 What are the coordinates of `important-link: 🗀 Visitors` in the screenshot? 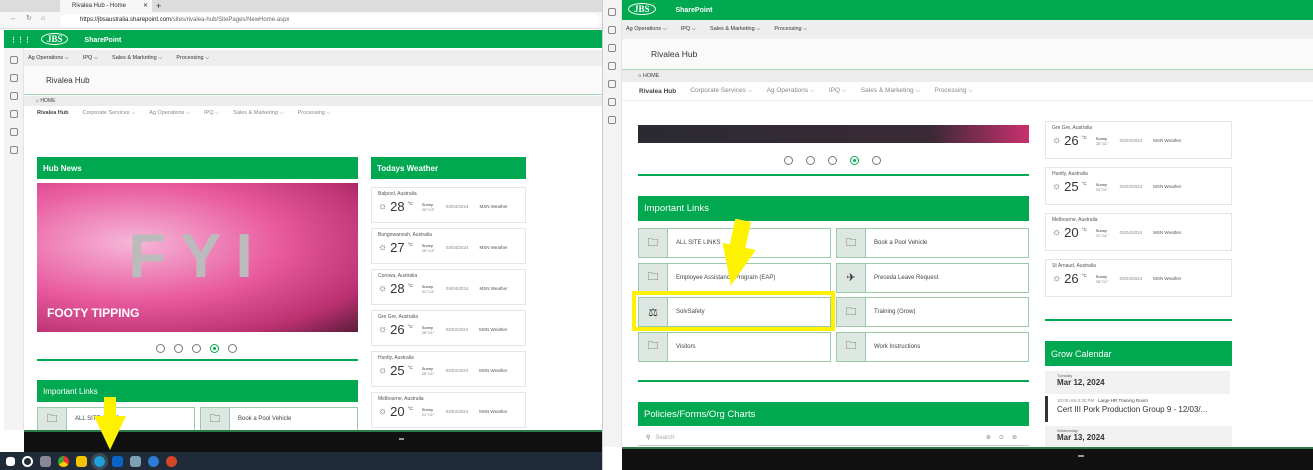 It's located at (734, 346).